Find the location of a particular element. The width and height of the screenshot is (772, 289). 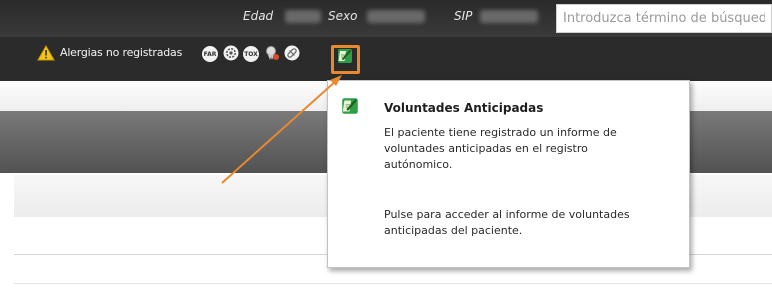

allergies-not-registered-link: Alergias no registradas is located at coordinates (121, 52).